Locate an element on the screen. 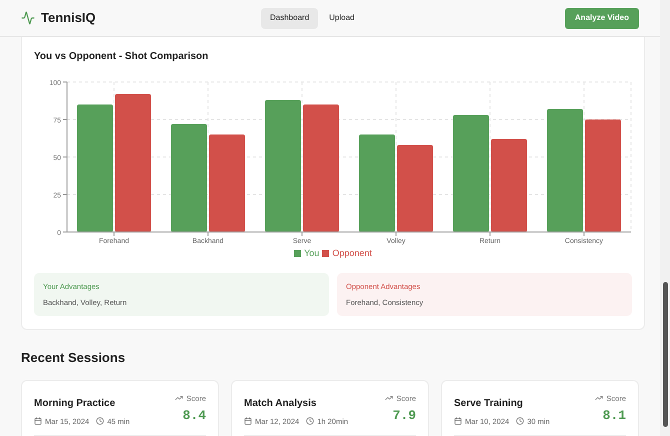  session-title: Serve Training is located at coordinates (489, 403).